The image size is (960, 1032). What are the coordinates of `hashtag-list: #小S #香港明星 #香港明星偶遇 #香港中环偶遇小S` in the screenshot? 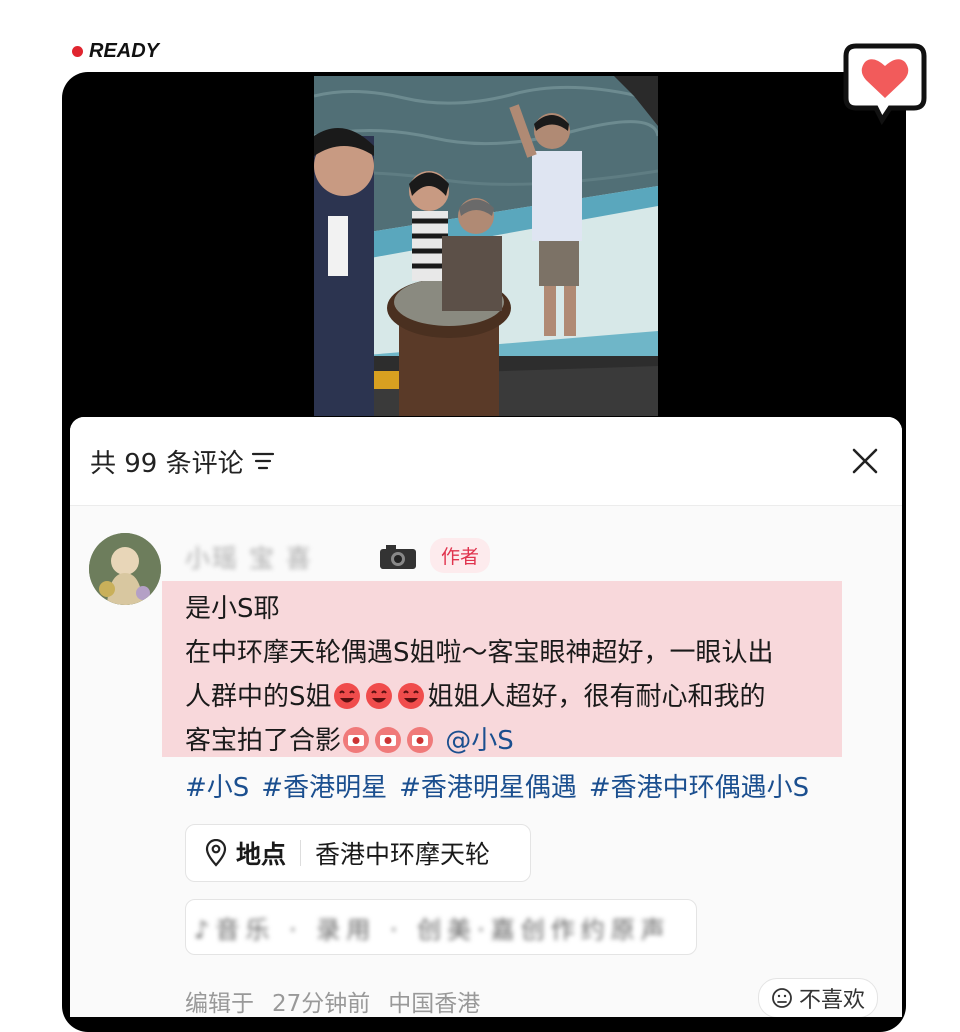 It's located at (497, 785).